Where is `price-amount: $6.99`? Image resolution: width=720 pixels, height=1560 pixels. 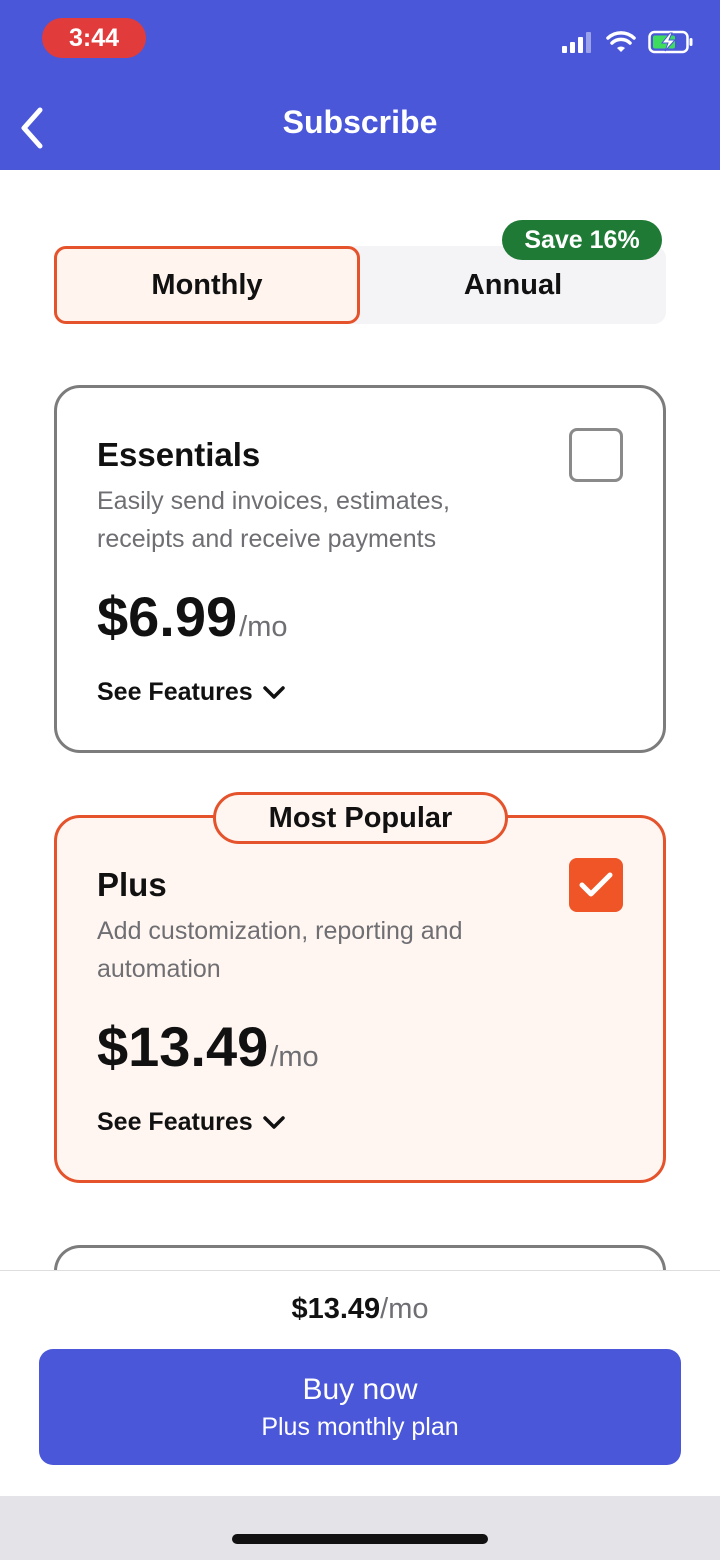
price-amount: $6.99 is located at coordinates (167, 616).